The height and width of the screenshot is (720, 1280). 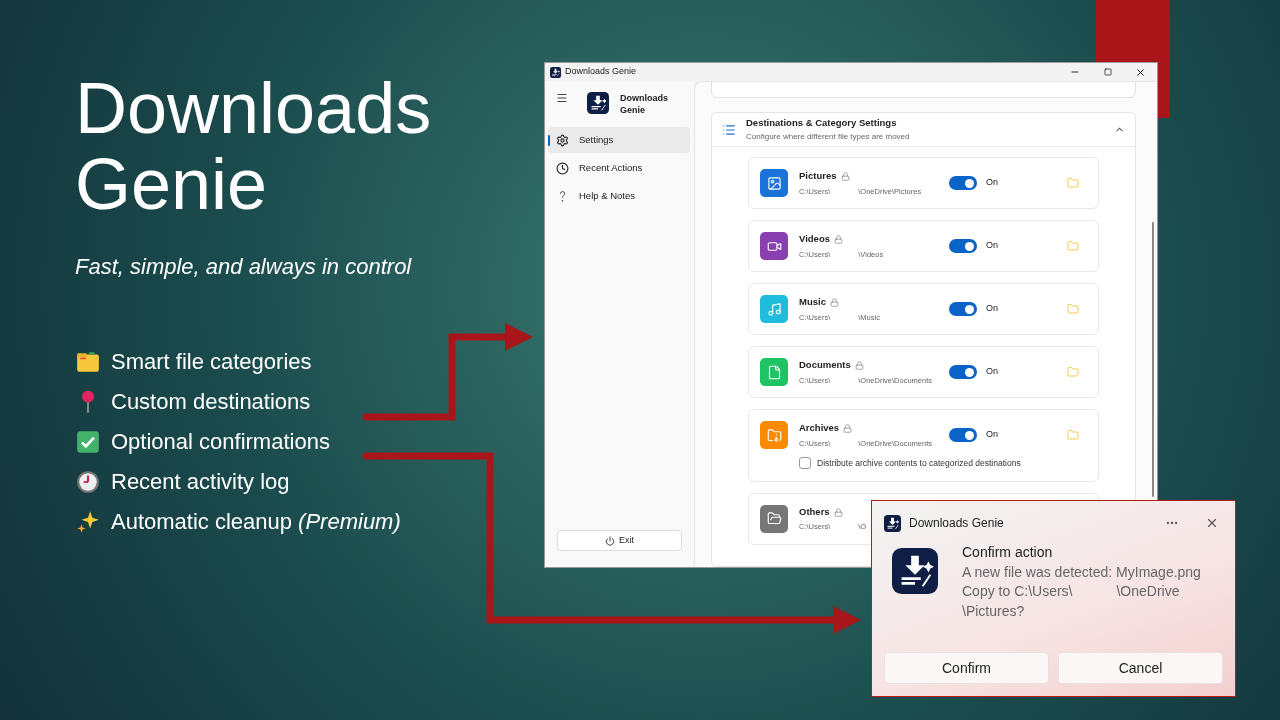 I want to click on list-icon, so click(x=729, y=129).